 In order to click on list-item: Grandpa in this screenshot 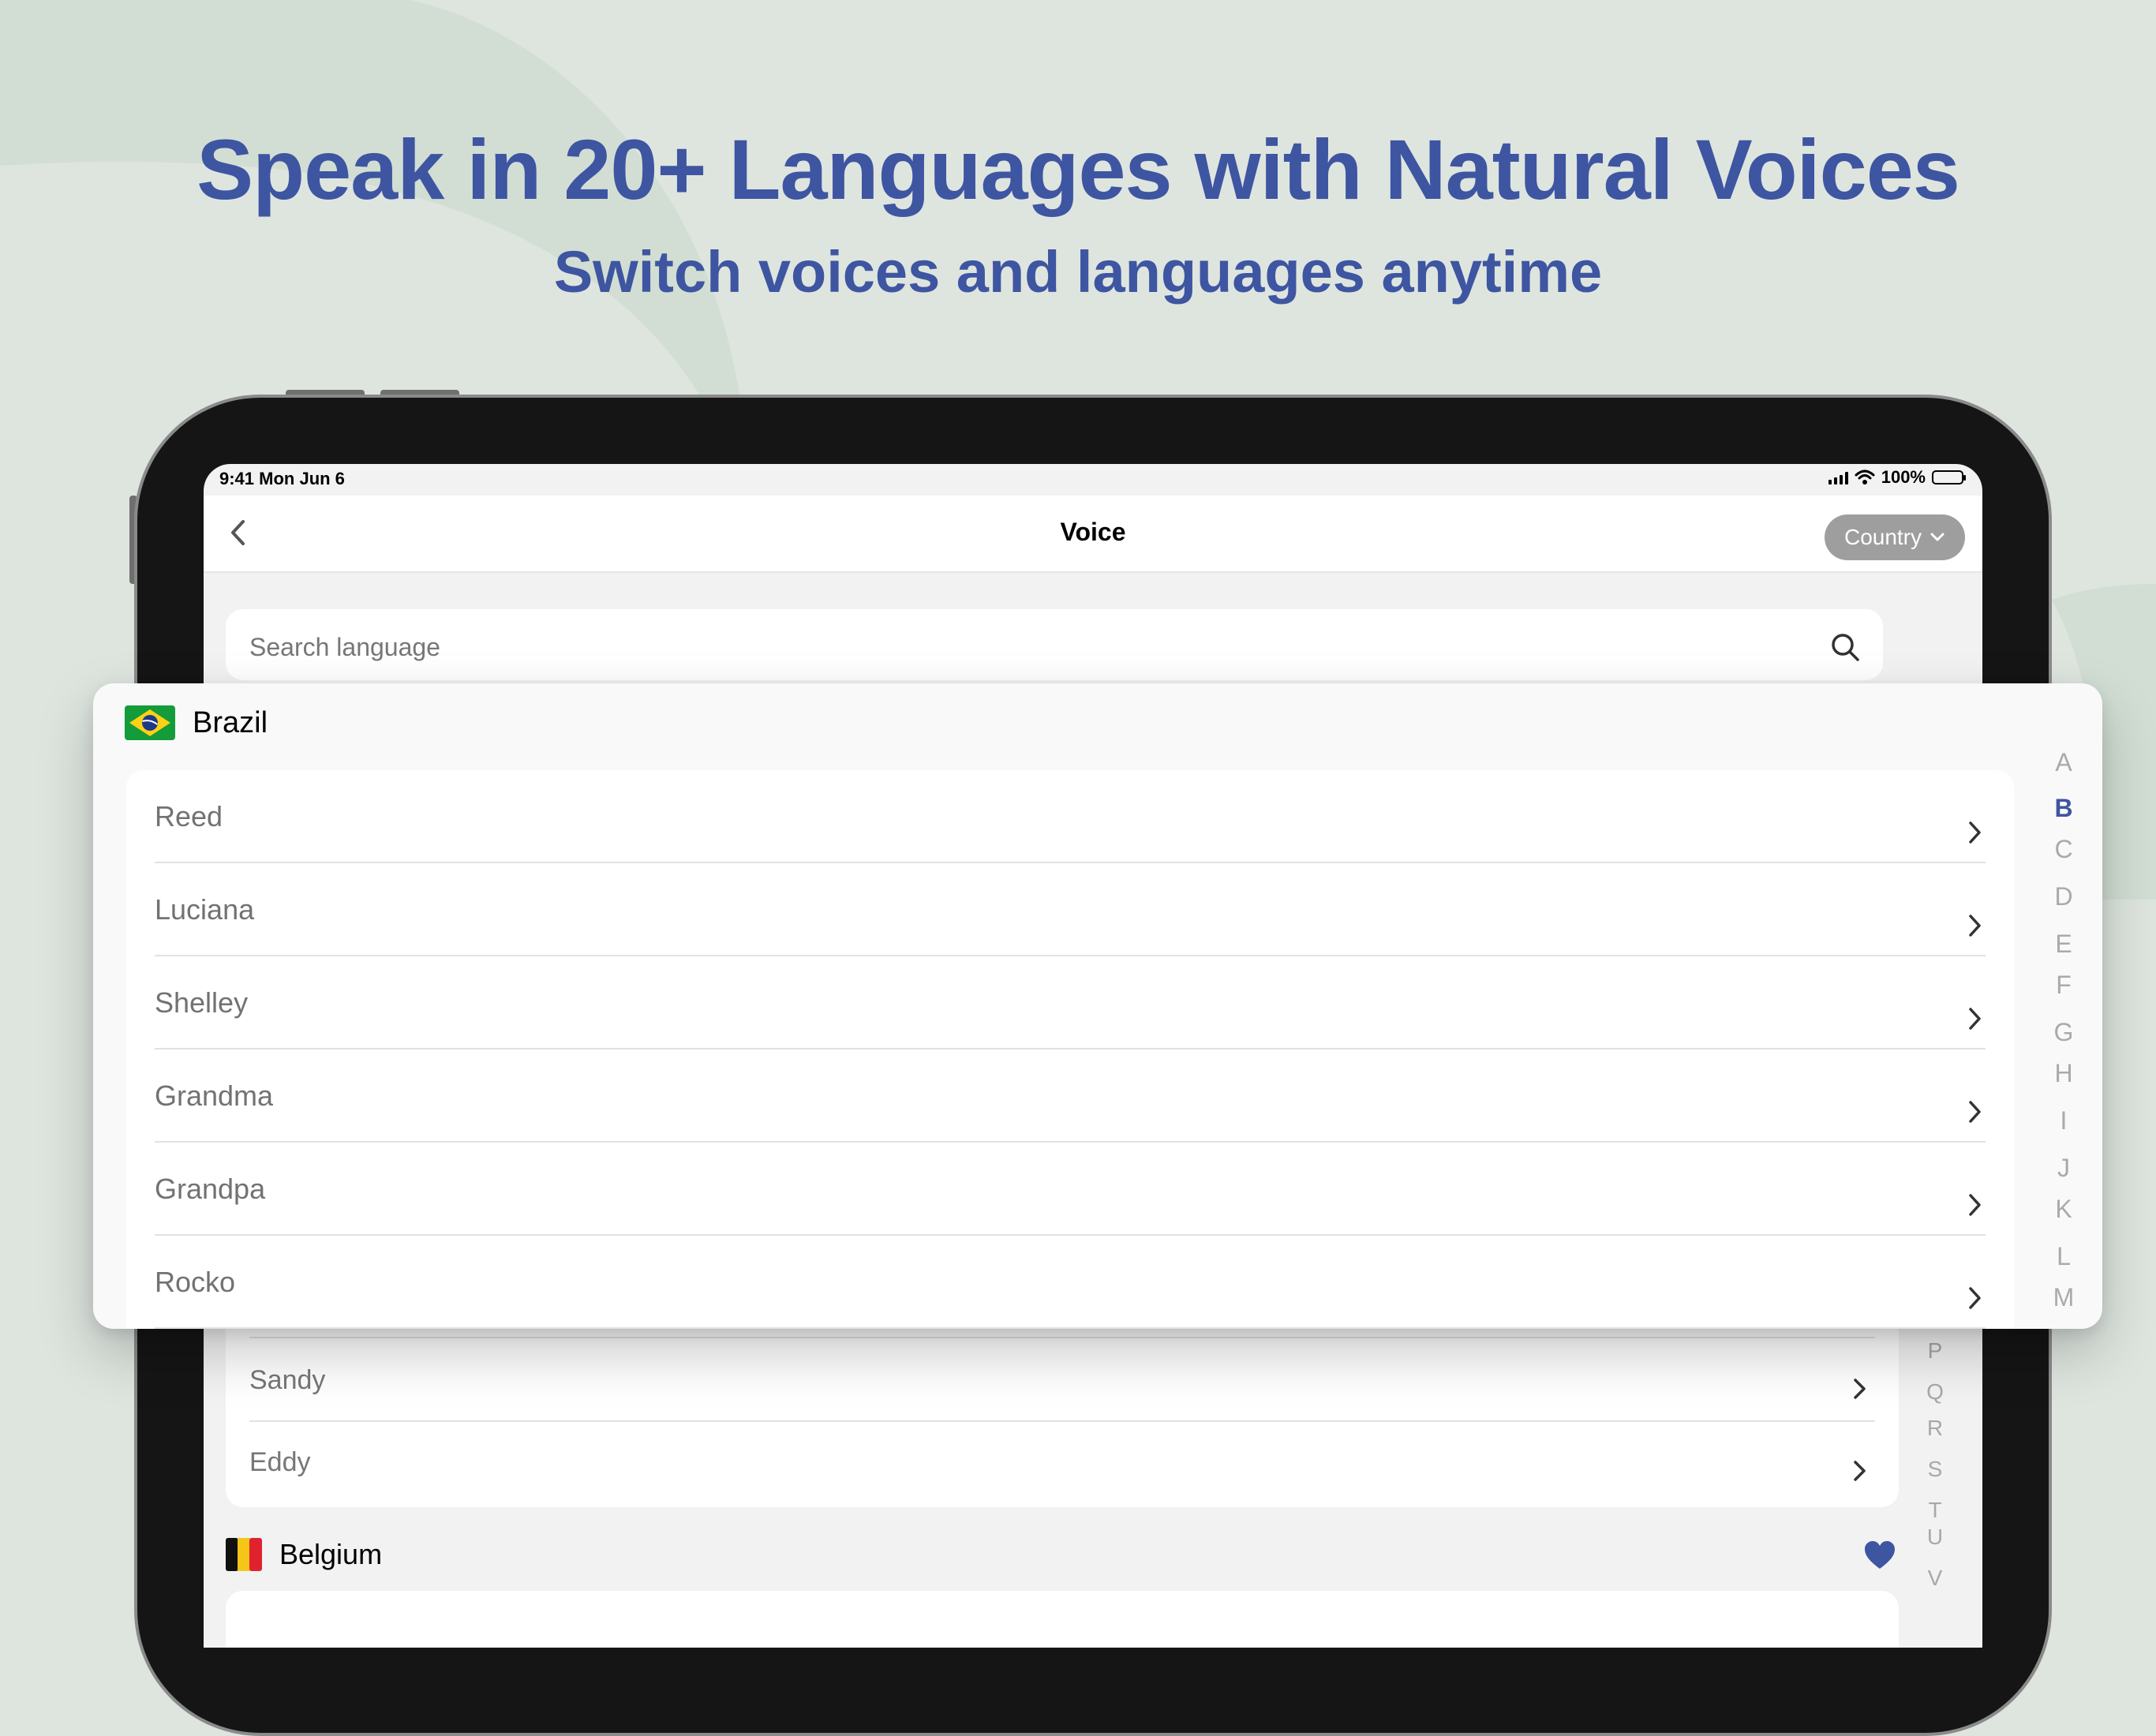, I will do `click(1070, 1189)`.